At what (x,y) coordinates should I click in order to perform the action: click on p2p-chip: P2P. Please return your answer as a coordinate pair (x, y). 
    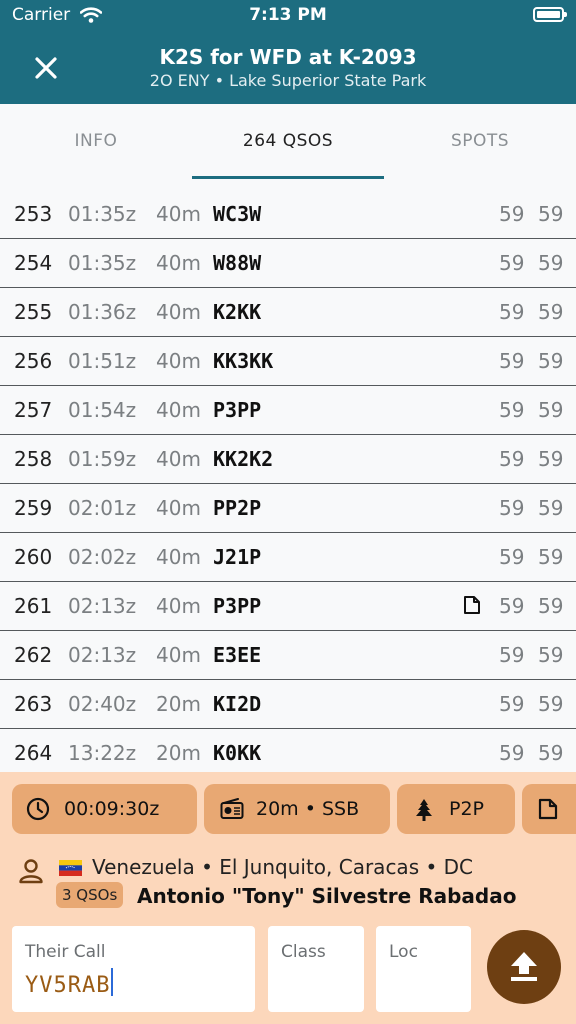
    Looking at the image, I should click on (456, 809).